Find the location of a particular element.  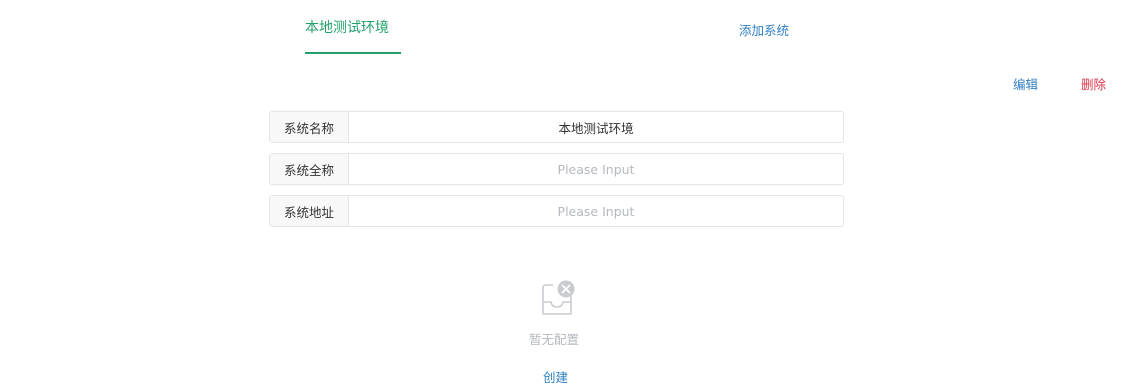

system-name-input is located at coordinates (596, 127).